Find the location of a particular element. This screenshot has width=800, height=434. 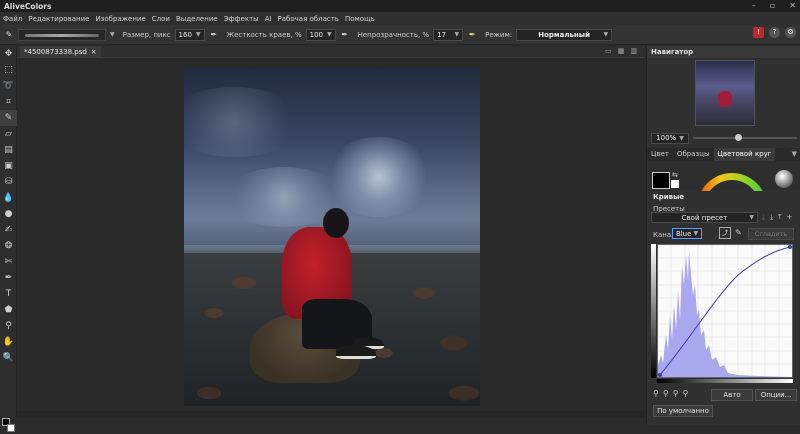

menu-help: Помощь is located at coordinates (360, 19).